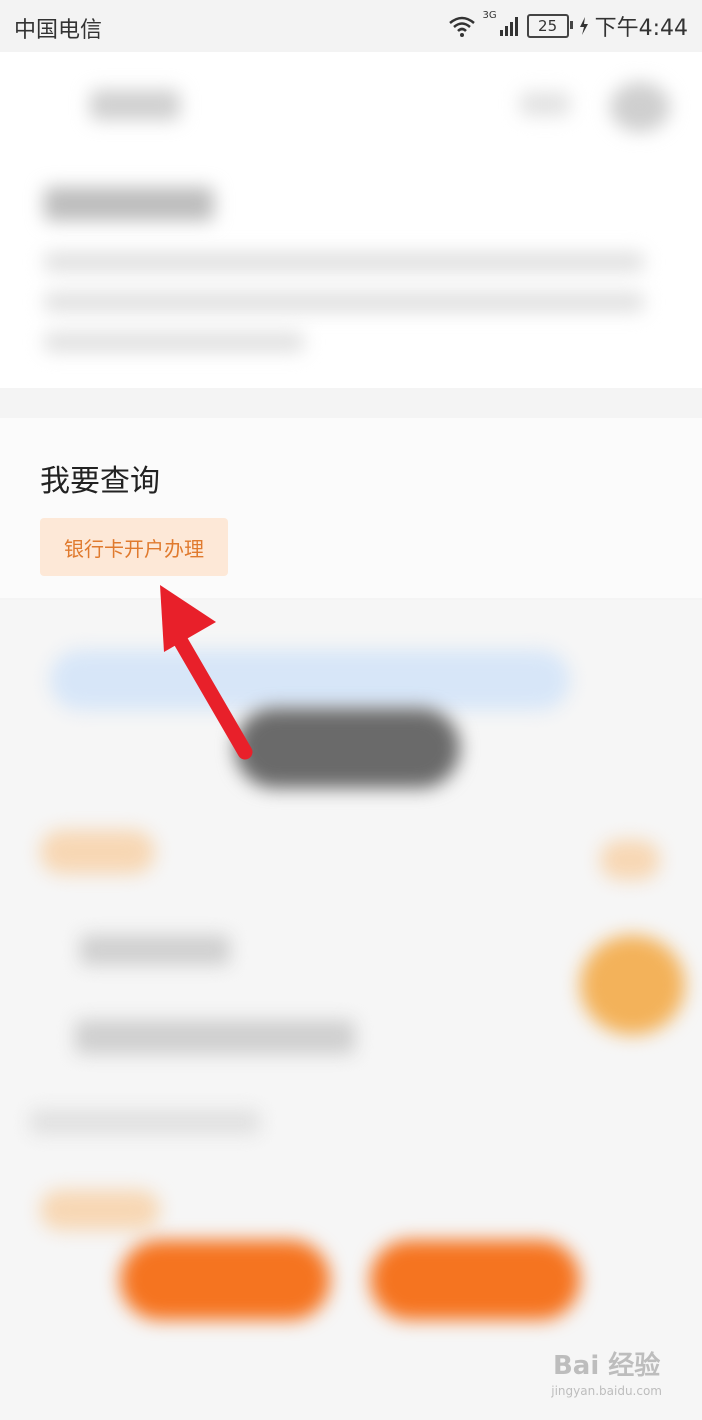 Image resolution: width=702 pixels, height=1420 pixels. I want to click on bank-card-account-chip: 银行卡开户办理, so click(134, 547).